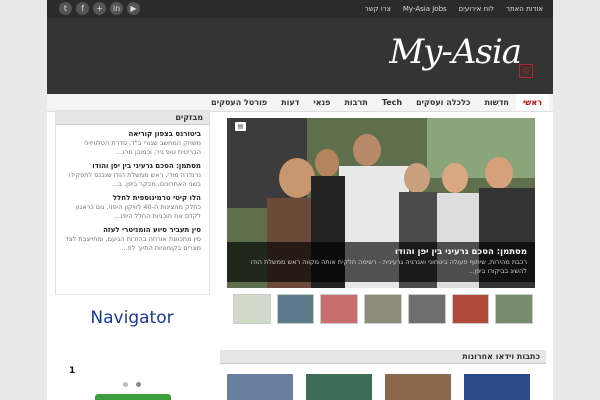 This screenshot has height=400, width=600. Describe the element at coordinates (378, 387) in the screenshot. I see `latest-videos` at that location.